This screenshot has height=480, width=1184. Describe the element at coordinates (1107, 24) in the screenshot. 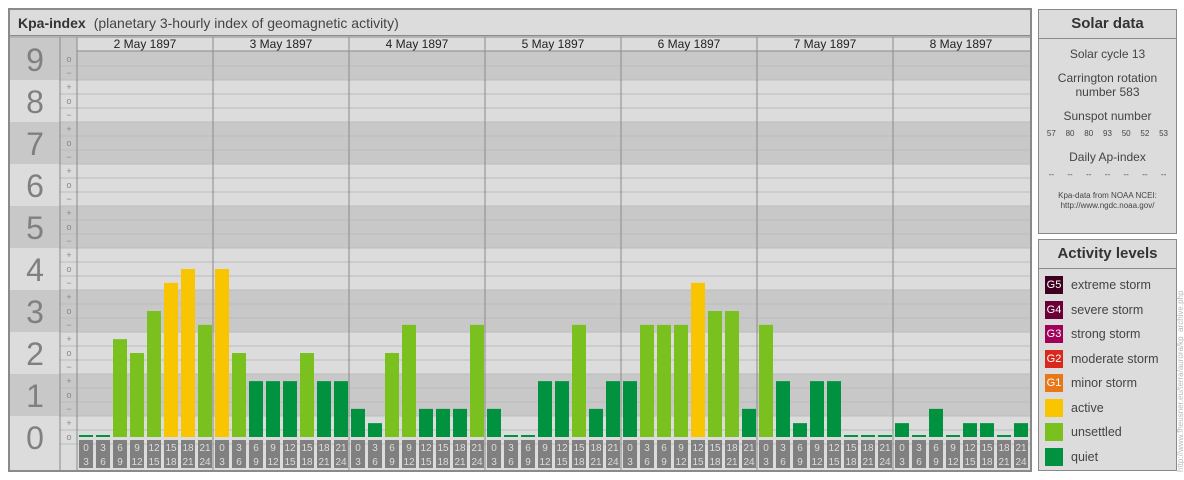

I see `solar-data-title: Solar data` at that location.